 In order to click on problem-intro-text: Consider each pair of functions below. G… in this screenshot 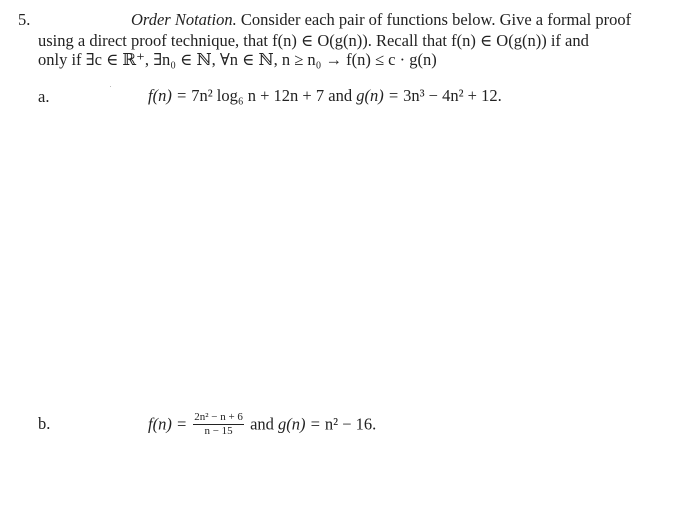, I will do `click(434, 19)`.